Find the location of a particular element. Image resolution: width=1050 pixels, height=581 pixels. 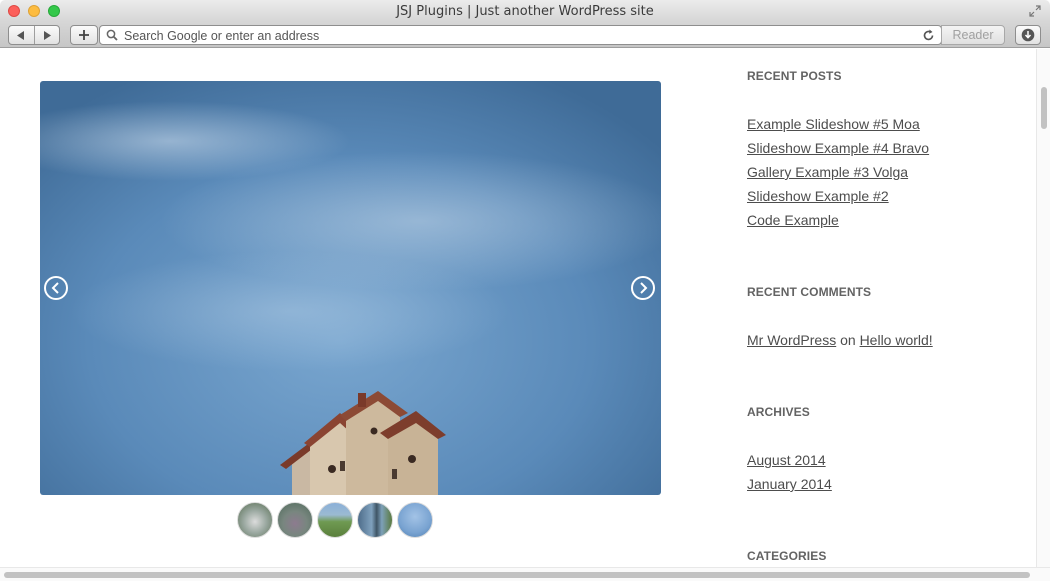

archive-link: January 2014 is located at coordinates (789, 484).